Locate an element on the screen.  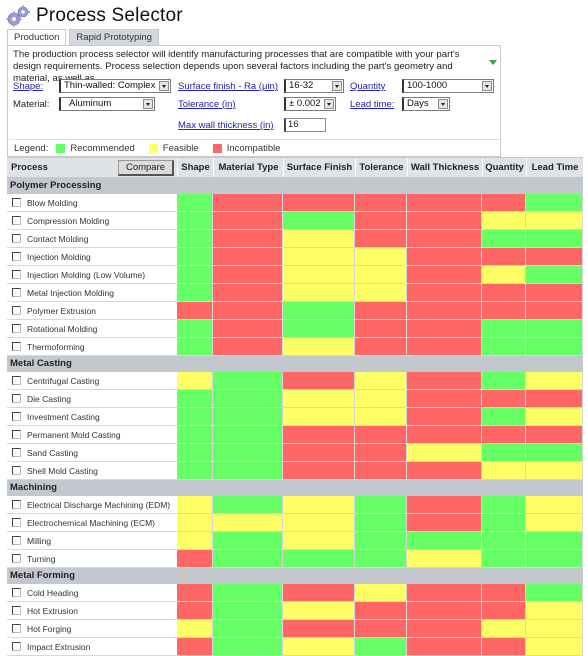
max-wall-thickness-input: 16 is located at coordinates (305, 125).